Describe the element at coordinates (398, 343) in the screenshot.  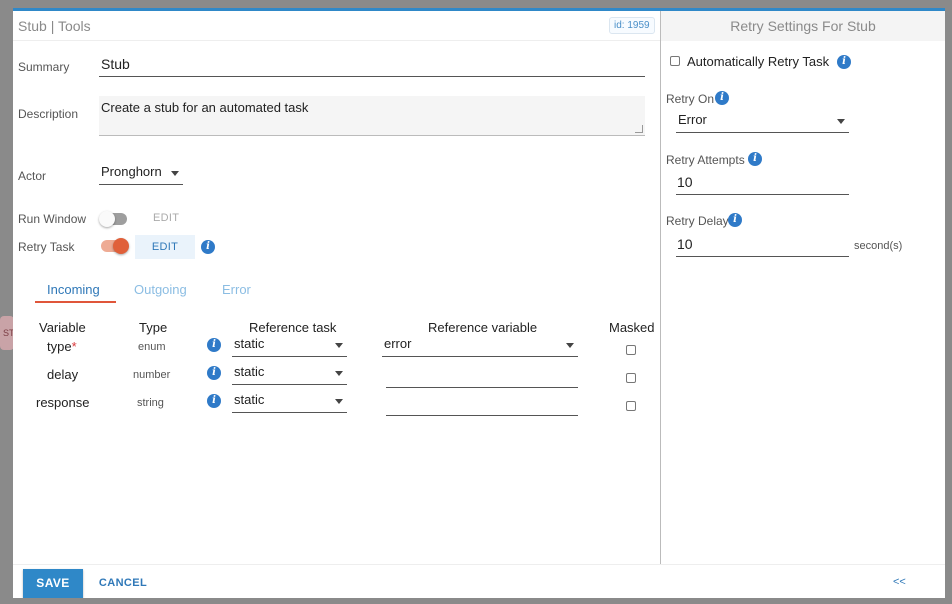
I see `reference-variable-value: error` at that location.